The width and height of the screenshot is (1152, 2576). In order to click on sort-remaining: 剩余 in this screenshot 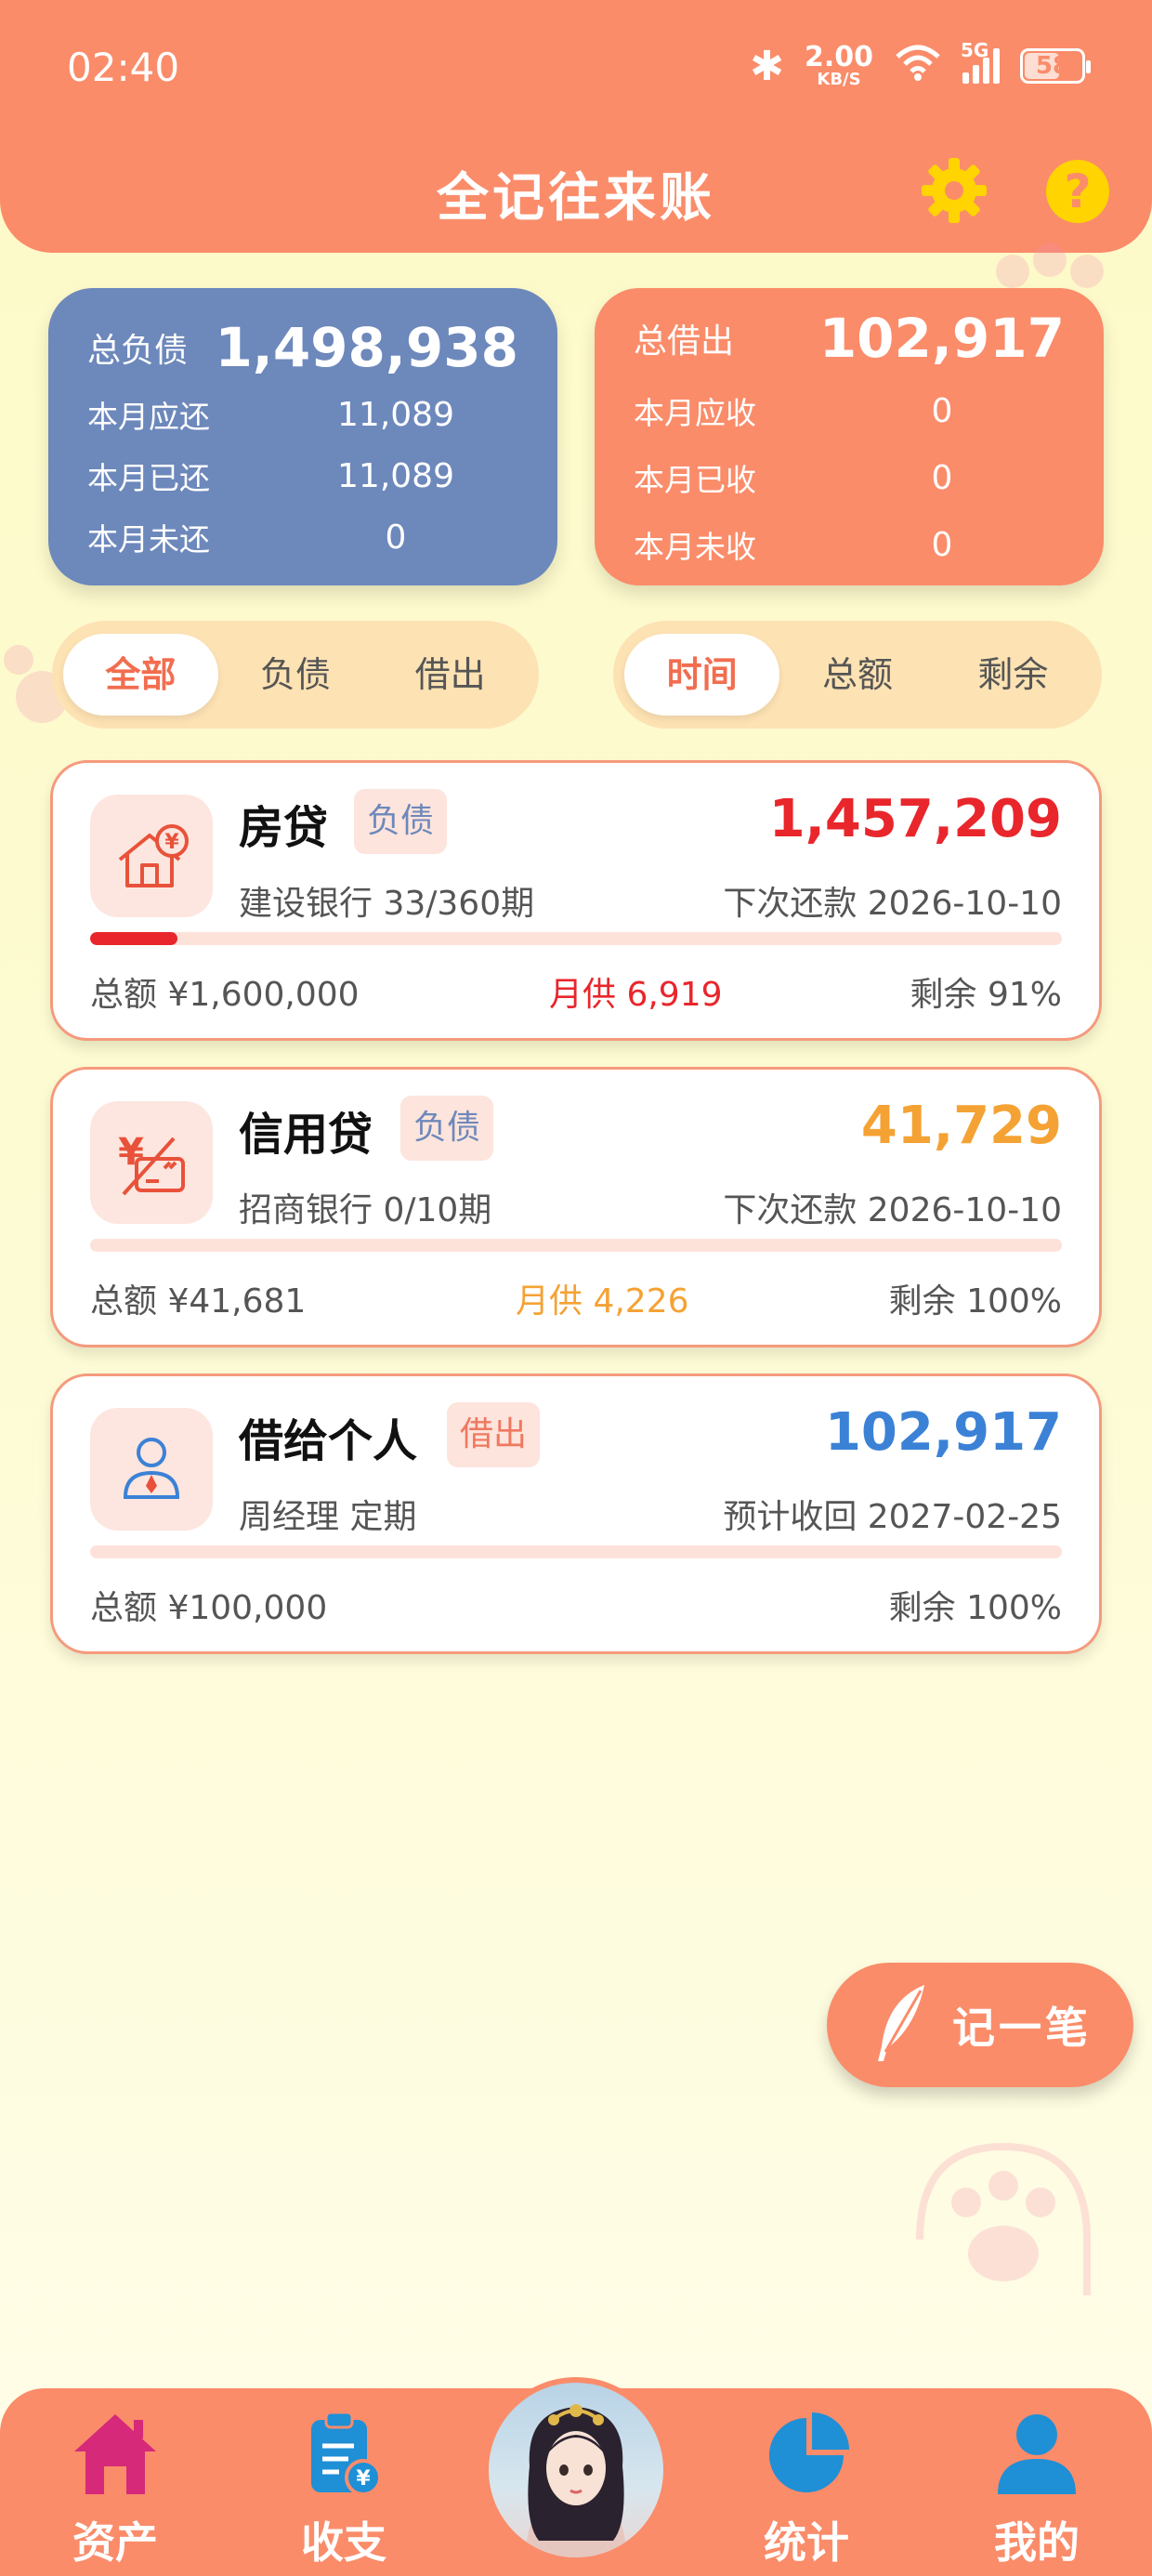, I will do `click(1014, 675)`.